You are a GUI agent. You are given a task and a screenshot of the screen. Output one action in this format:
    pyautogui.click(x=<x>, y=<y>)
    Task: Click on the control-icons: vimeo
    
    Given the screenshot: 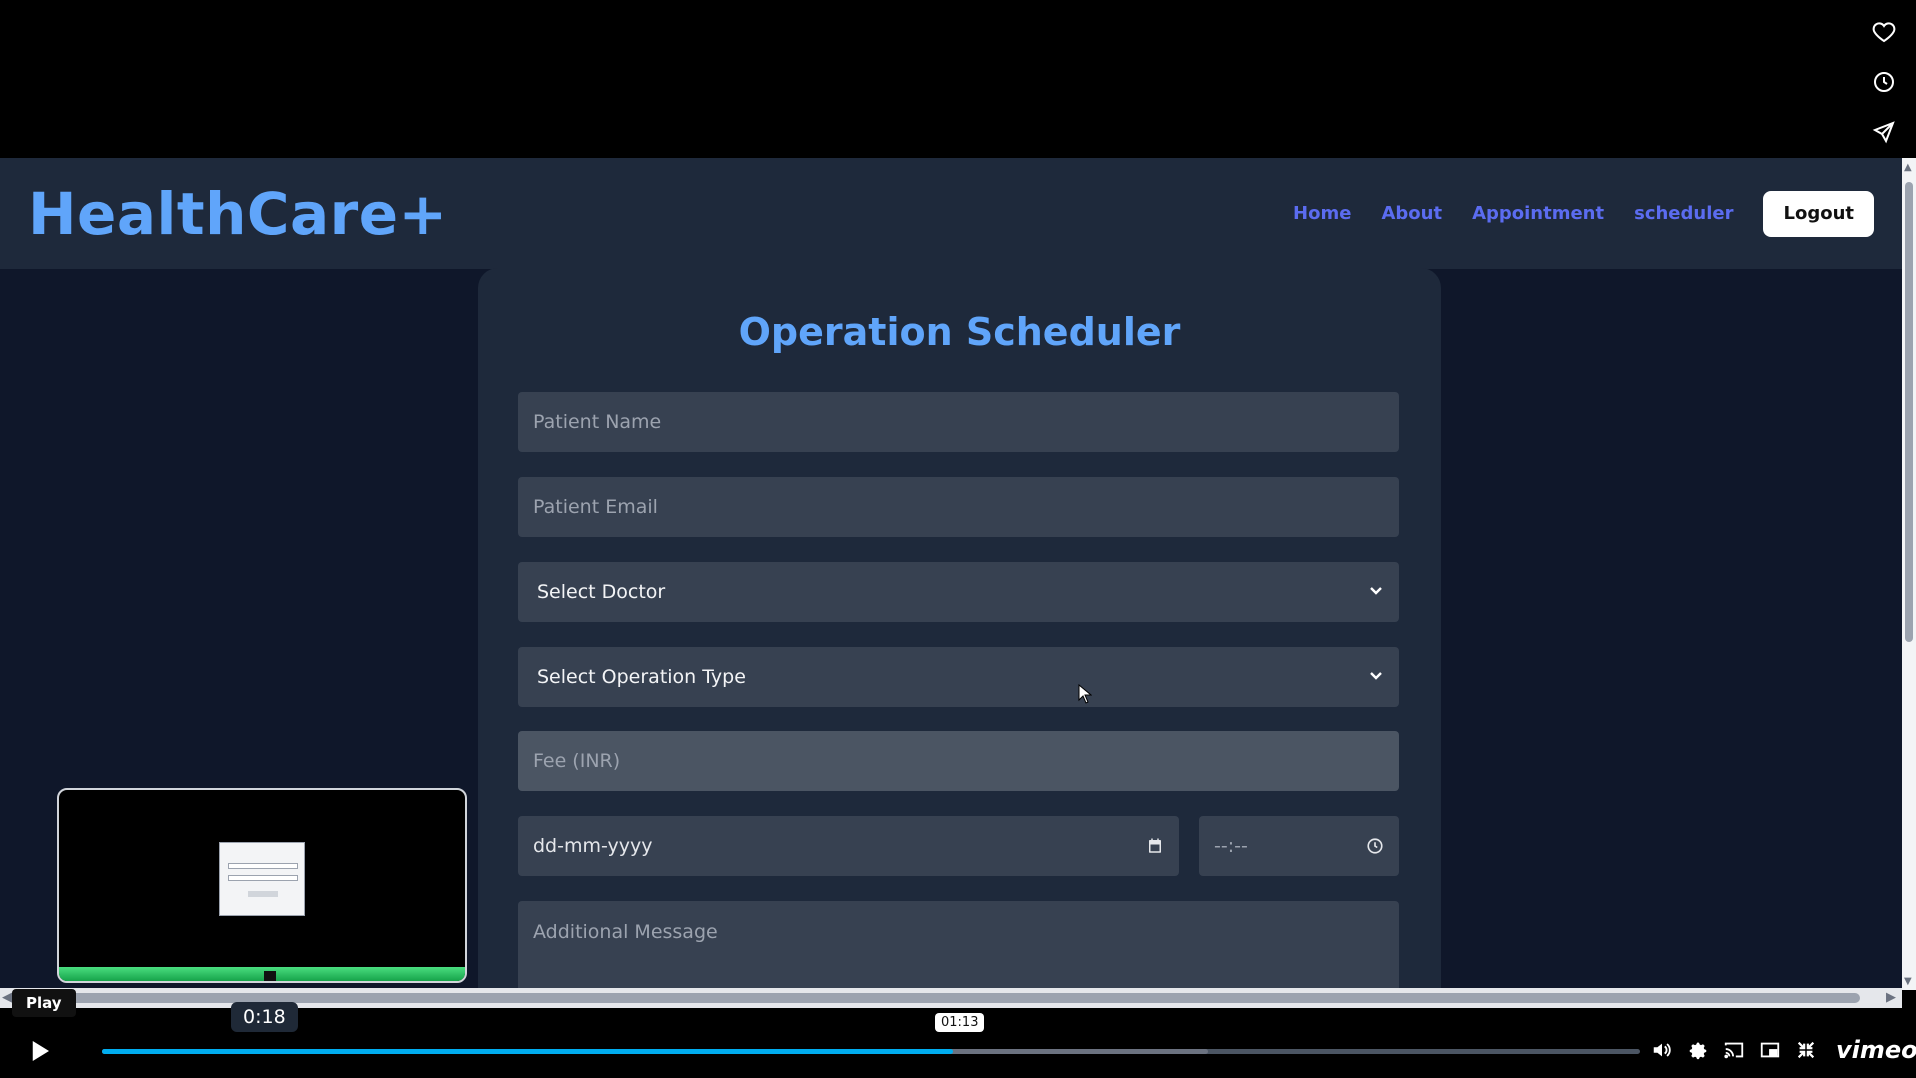 What is the action you would take?
    pyautogui.click(x=1783, y=1050)
    